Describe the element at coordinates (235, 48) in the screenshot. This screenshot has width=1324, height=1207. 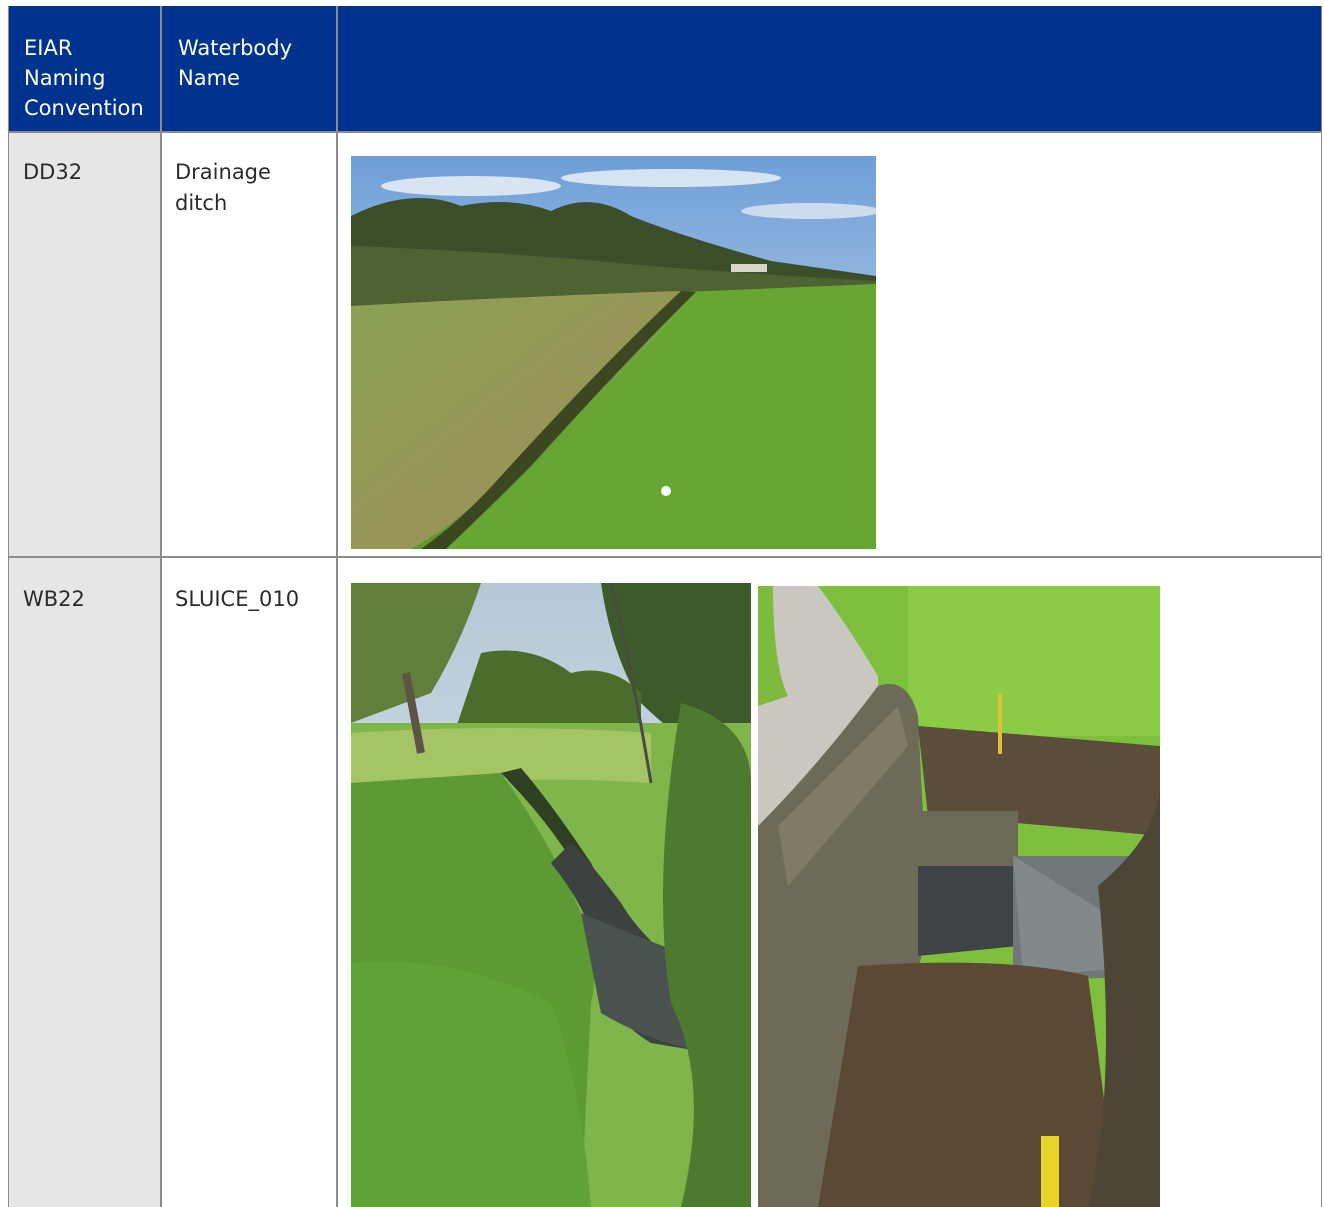
I see `header-line: Waterbody` at that location.